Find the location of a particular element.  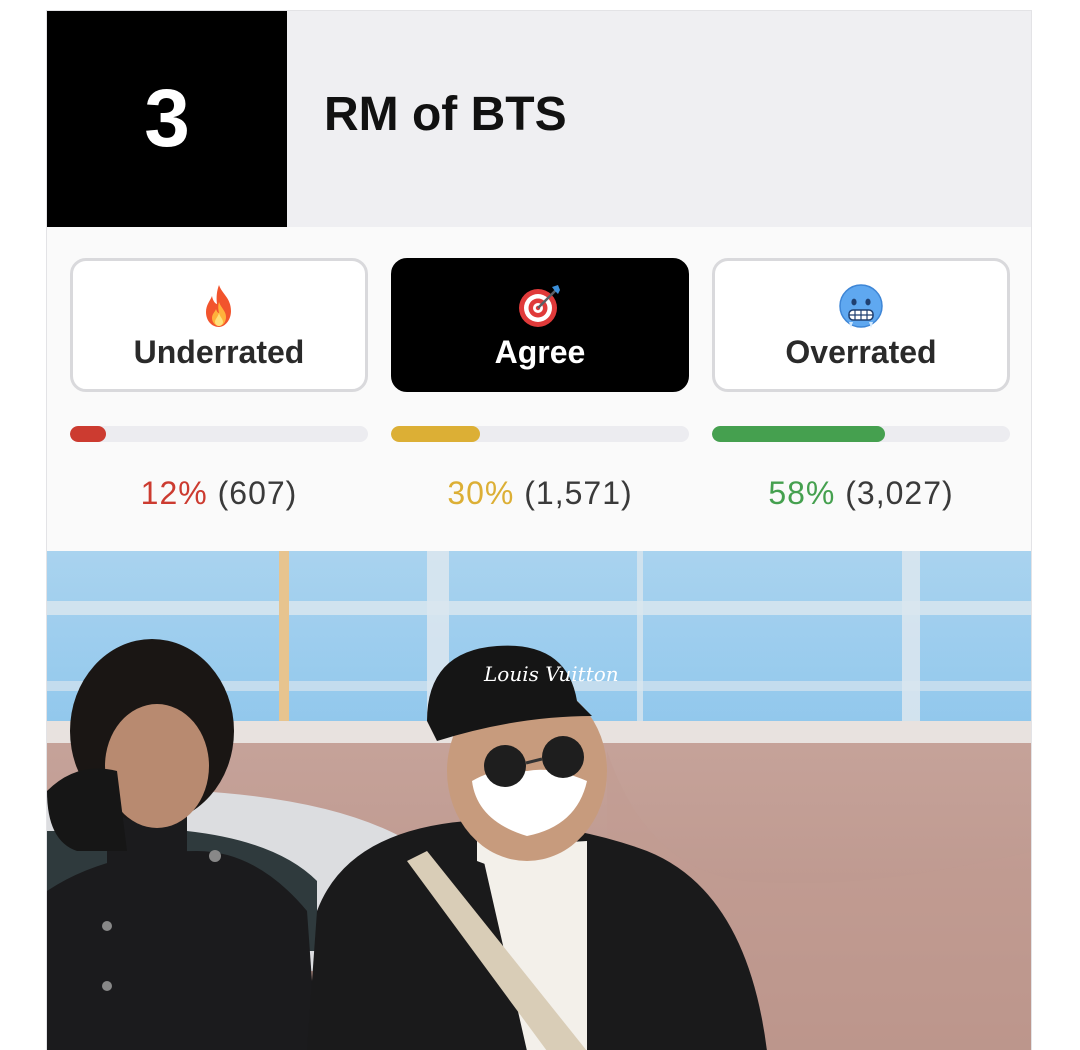

agree-count: (1,571) is located at coordinates (578, 493).